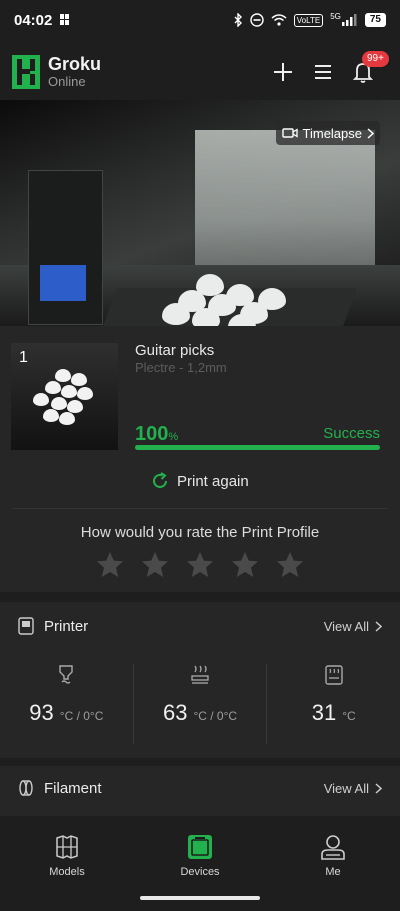  What do you see at coordinates (65, 247) in the screenshot?
I see `camera-toolhead` at bounding box center [65, 247].